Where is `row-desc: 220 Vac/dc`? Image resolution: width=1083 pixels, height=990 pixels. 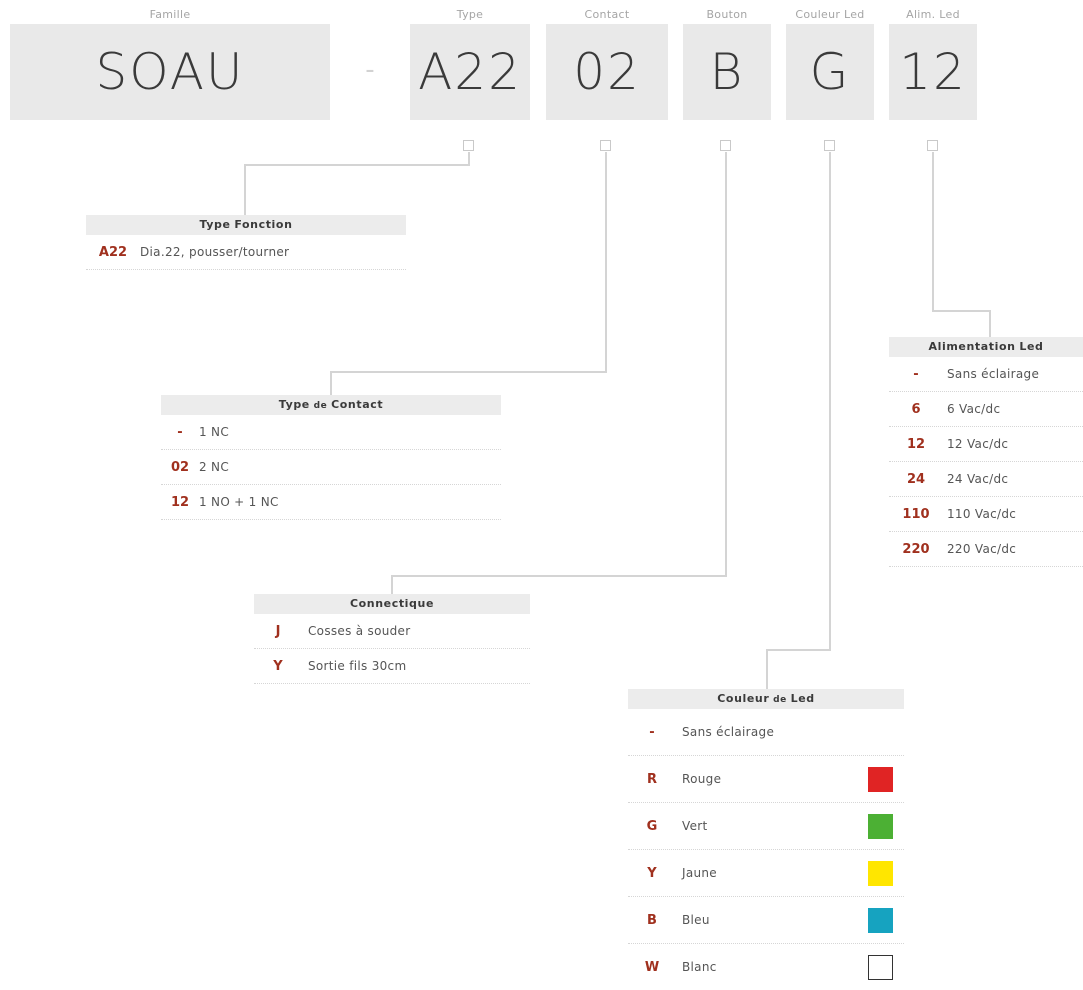
row-desc: 220 Vac/dc is located at coordinates (982, 549).